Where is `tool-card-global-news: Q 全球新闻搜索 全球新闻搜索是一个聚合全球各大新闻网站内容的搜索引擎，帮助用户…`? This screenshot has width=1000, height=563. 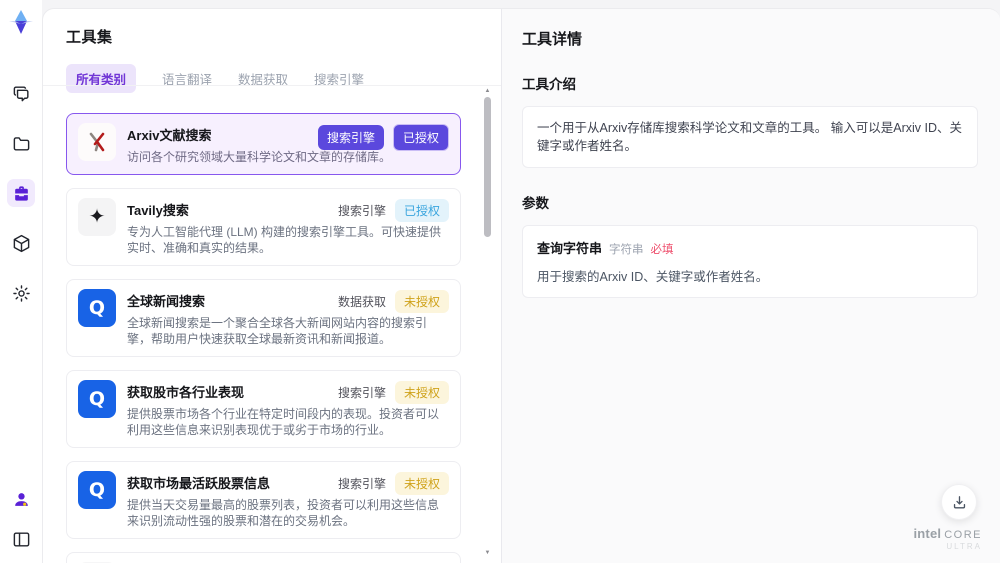 tool-card-global-news: Q 全球新闻搜索 全球新闻搜索是一个聚合全球各大新闻网站内容的搜索引擎，帮助用户… is located at coordinates (263, 318).